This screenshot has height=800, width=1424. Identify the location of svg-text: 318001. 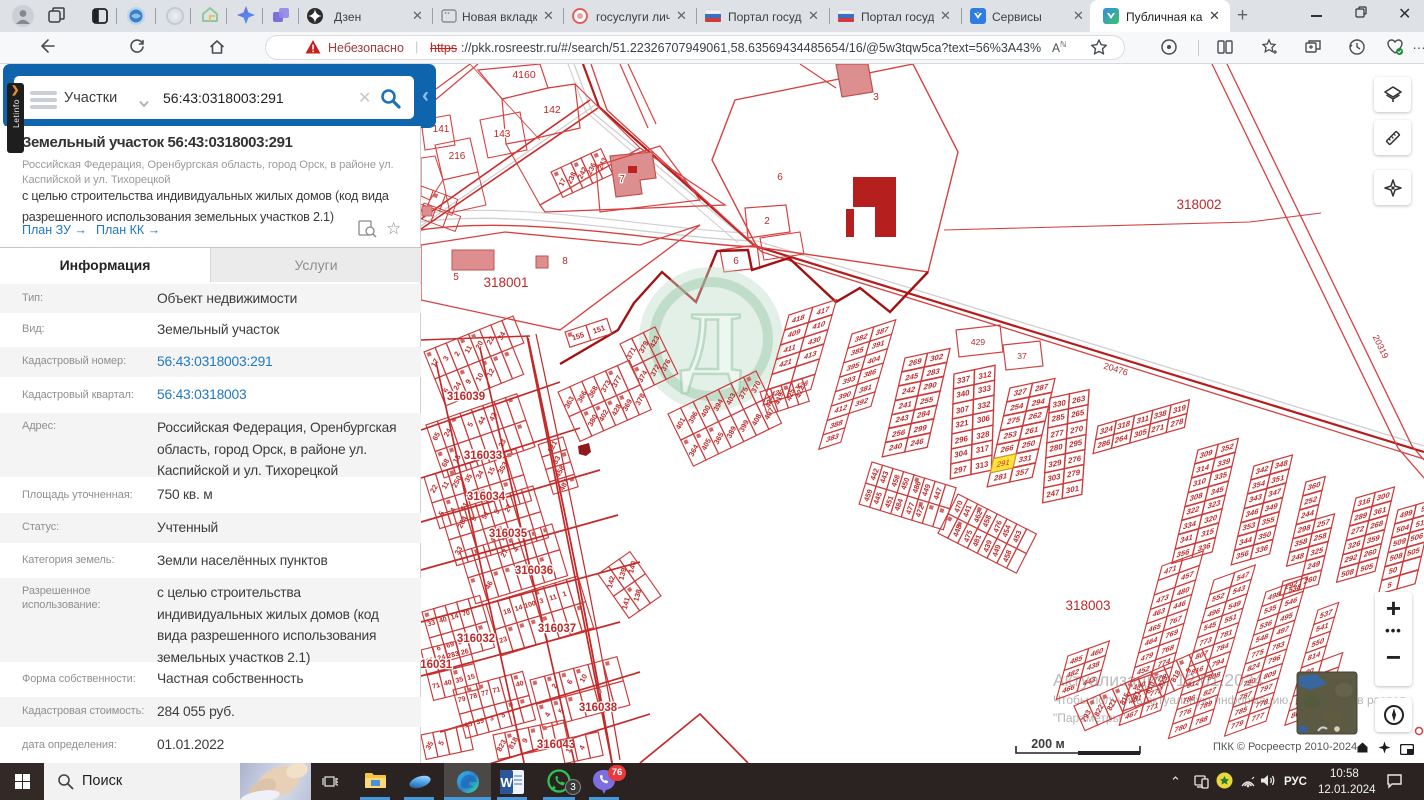
(505, 282).